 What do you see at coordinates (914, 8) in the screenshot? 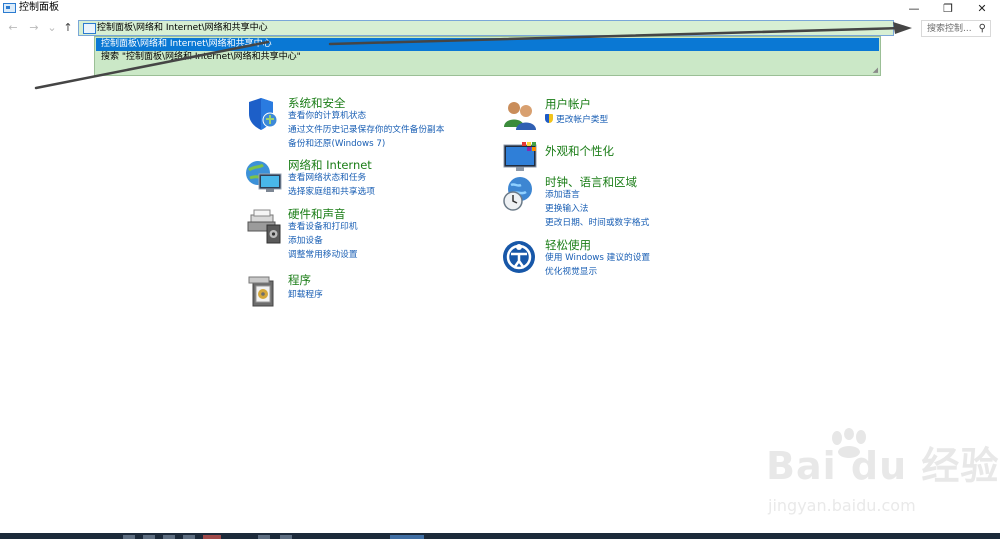
I see `minimize-button: —` at bounding box center [914, 8].